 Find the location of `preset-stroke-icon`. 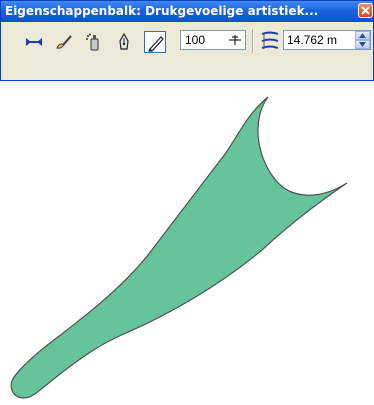

preset-stroke-icon is located at coordinates (34, 42).